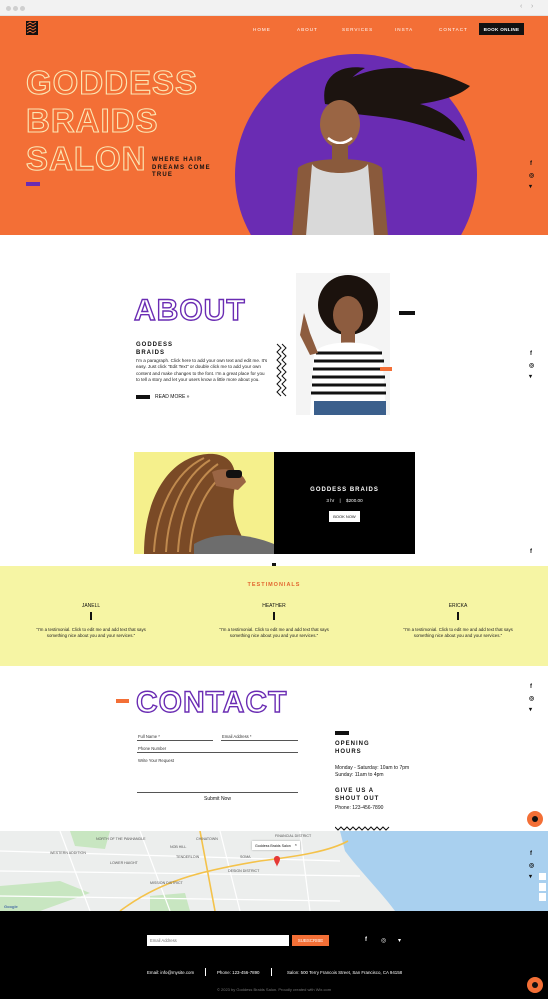  Describe the element at coordinates (357, 795) in the screenshot. I see `shout-out-title: GIVE US A SHOUT OUT` at that location.